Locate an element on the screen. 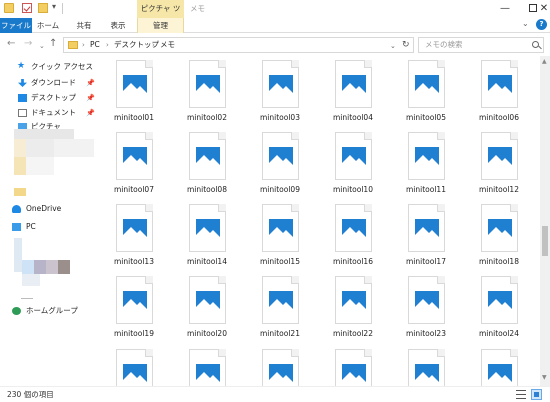 This screenshot has height=402, width=550. file-item: minitool09 is located at coordinates (280, 164).